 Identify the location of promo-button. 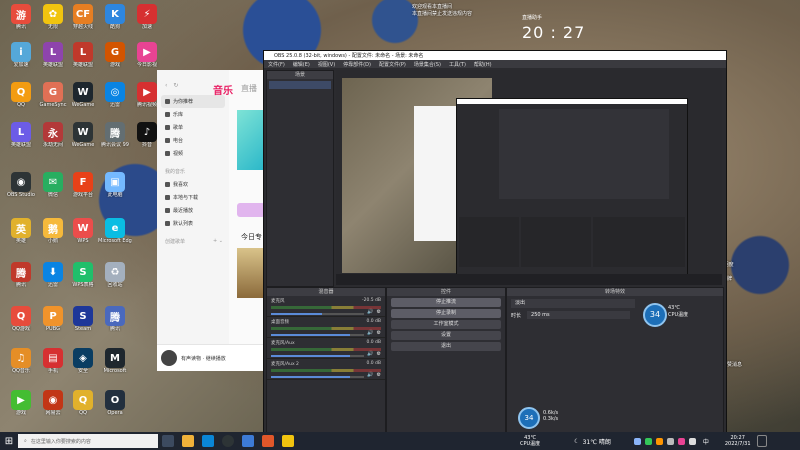
(251, 210).